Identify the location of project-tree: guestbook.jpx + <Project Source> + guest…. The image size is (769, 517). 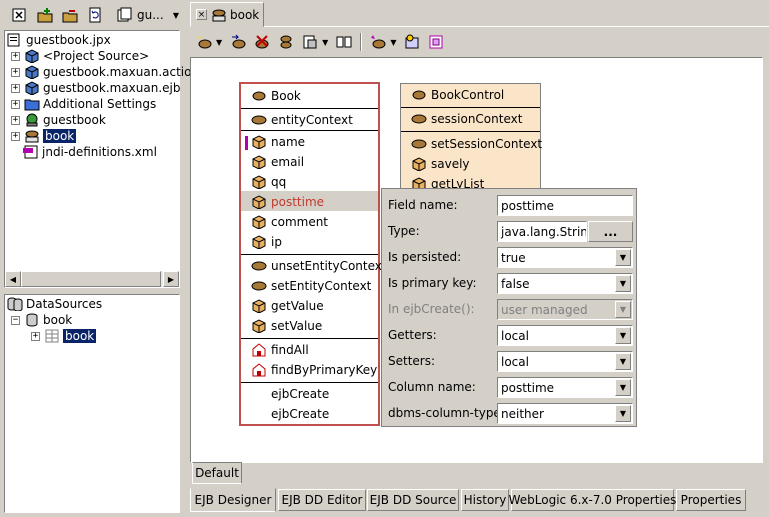
(97, 159).